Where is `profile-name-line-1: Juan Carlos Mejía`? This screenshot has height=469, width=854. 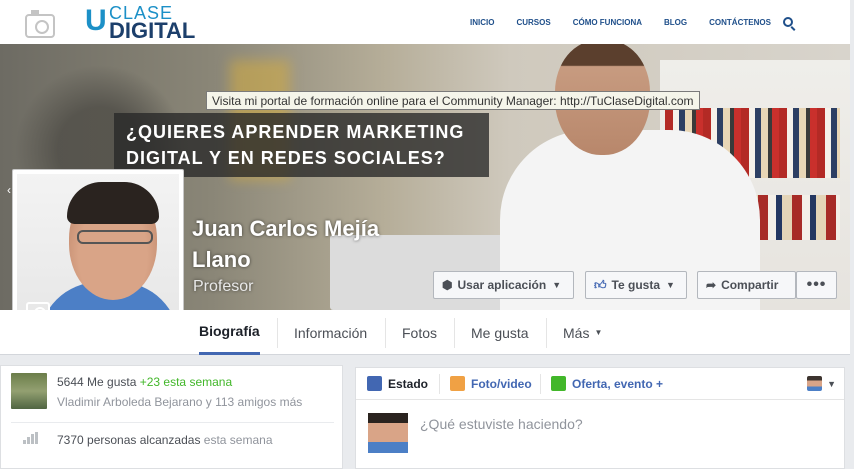 profile-name-line-1: Juan Carlos Mejía is located at coordinates (286, 228).